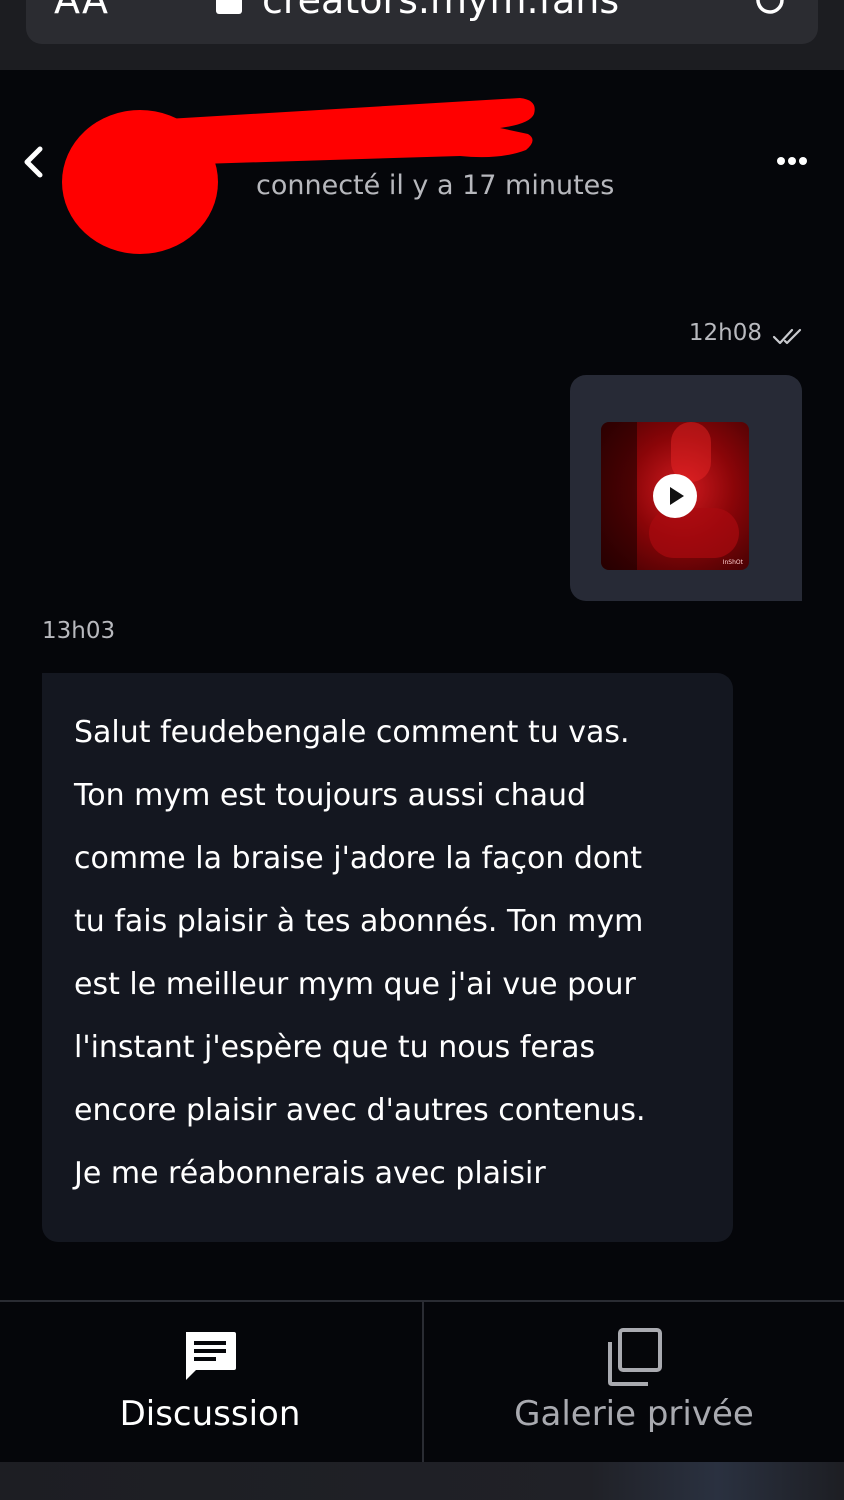 The width and height of the screenshot is (844, 1500). What do you see at coordinates (81, 11) in the screenshot?
I see `text-size-button: AA` at bounding box center [81, 11].